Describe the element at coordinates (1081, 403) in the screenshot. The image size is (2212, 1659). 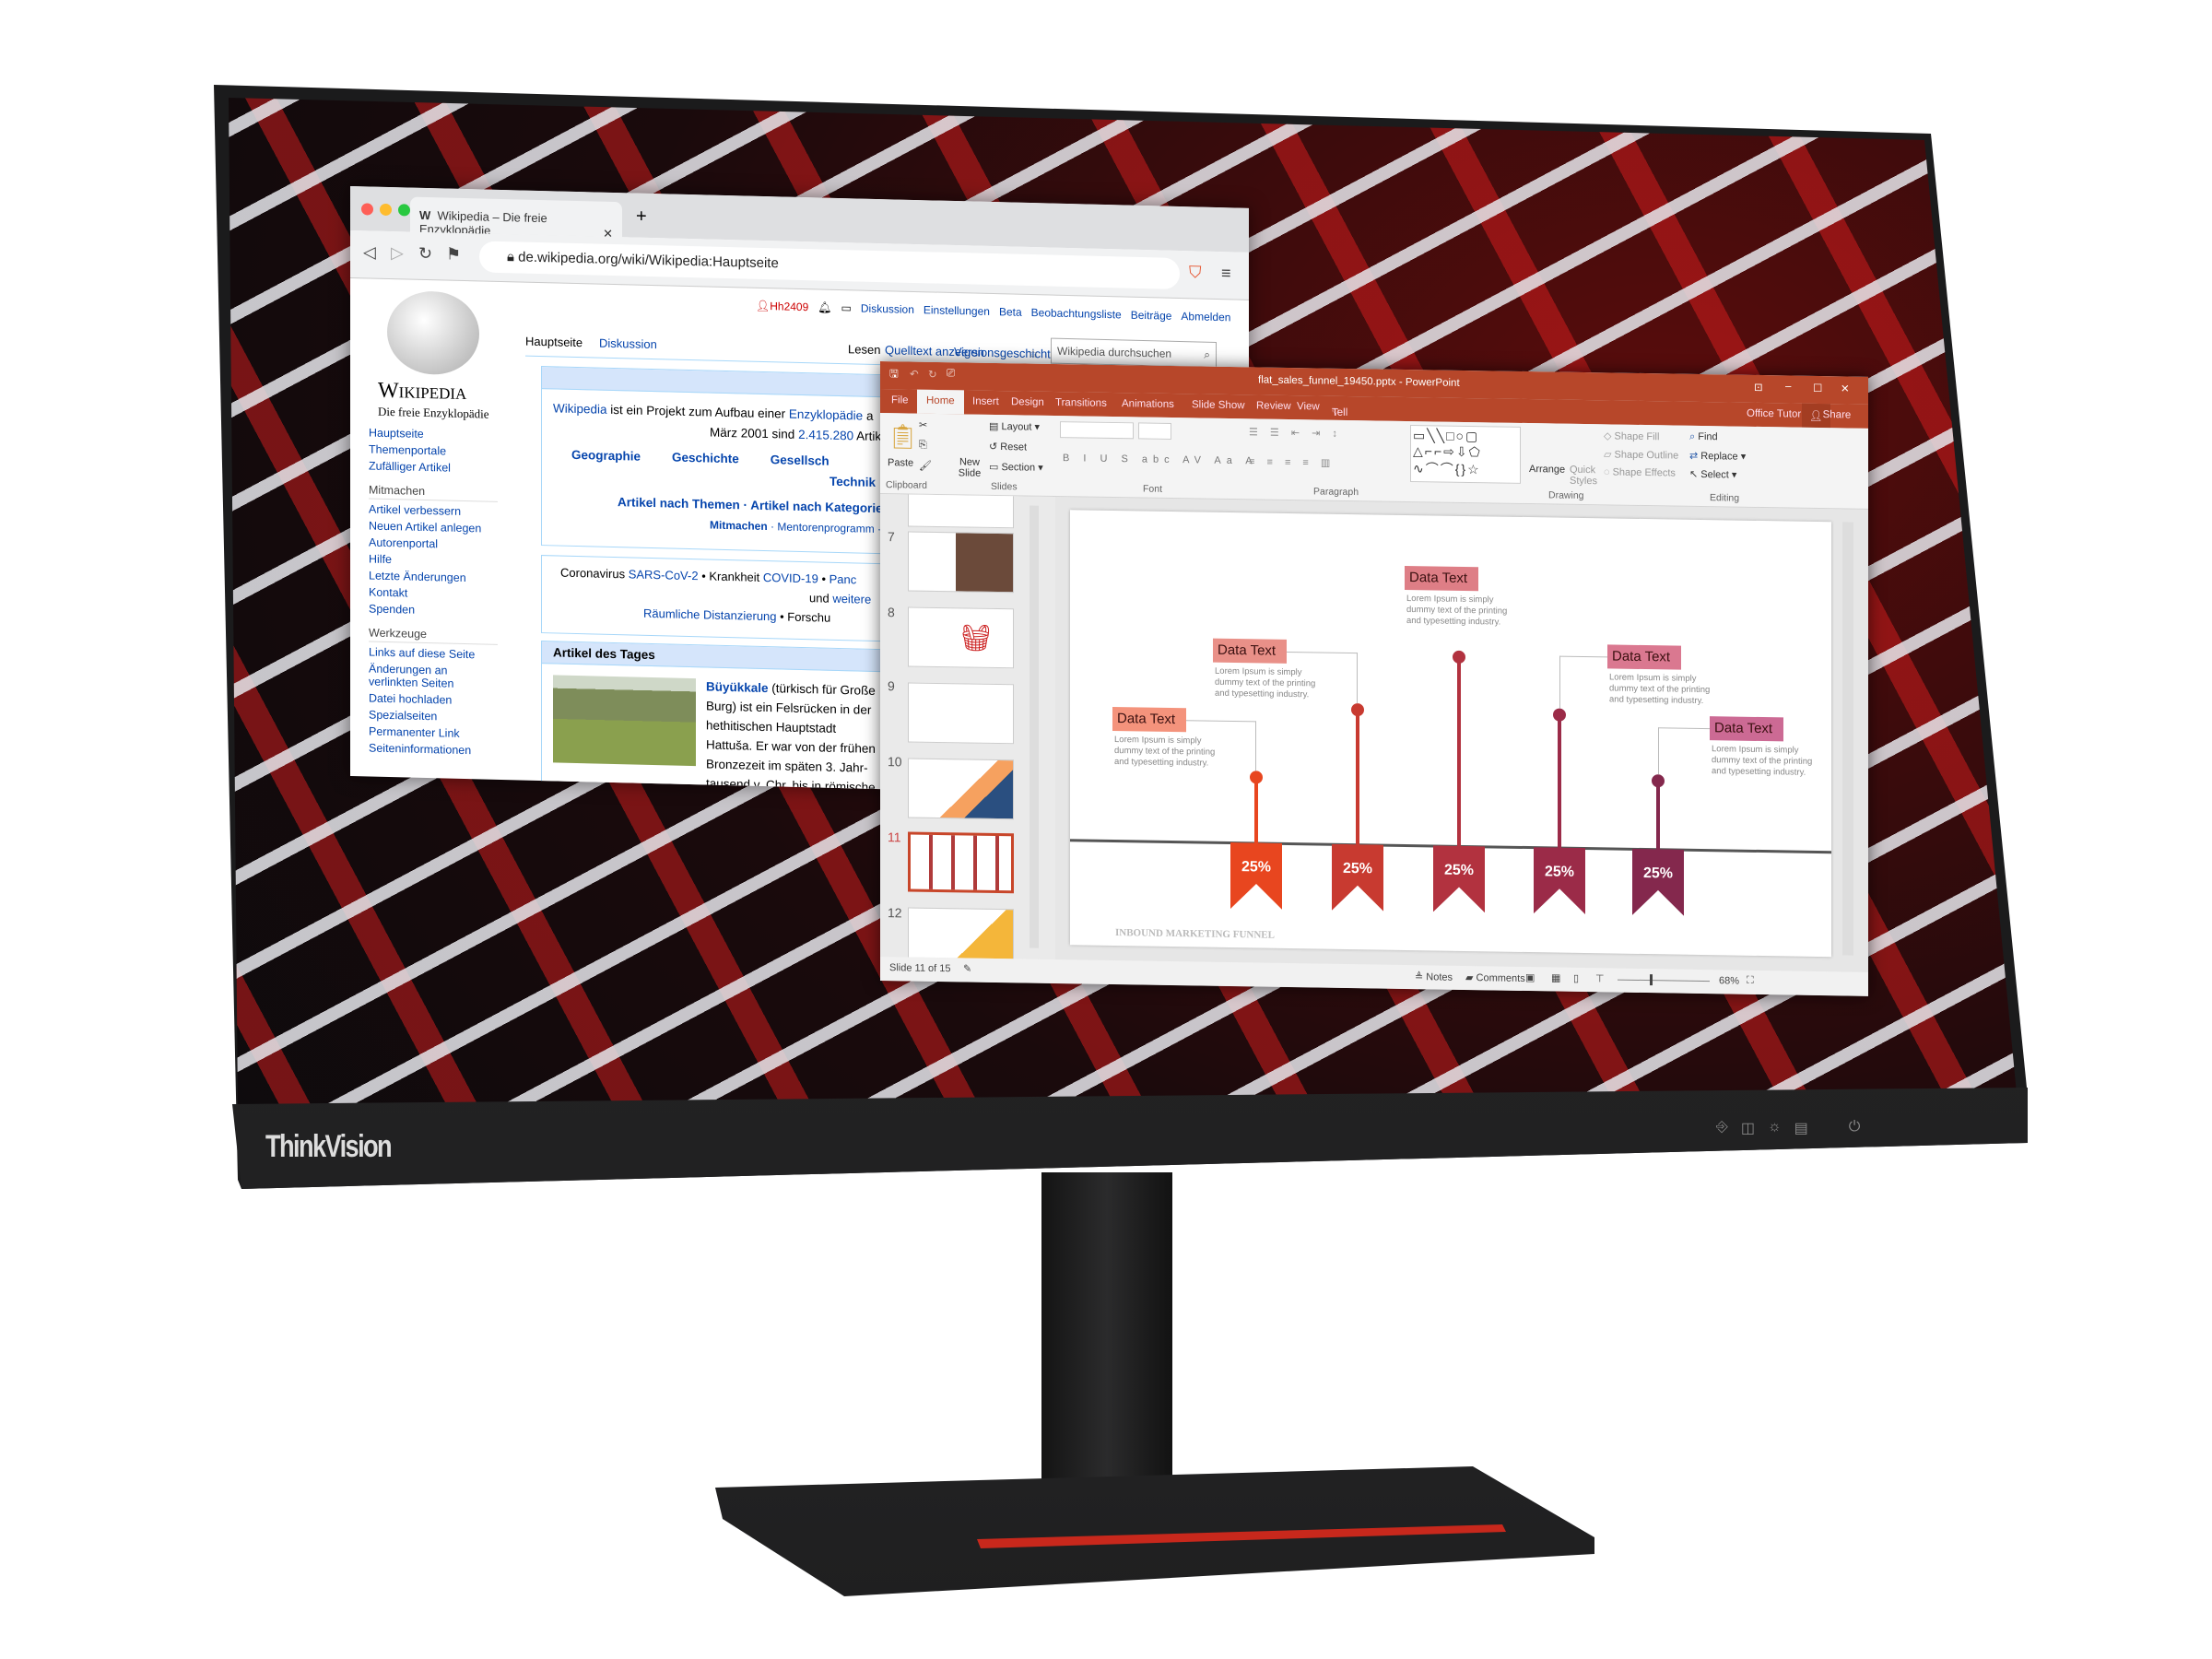
I see `tab-transitions: Transitions` at that location.